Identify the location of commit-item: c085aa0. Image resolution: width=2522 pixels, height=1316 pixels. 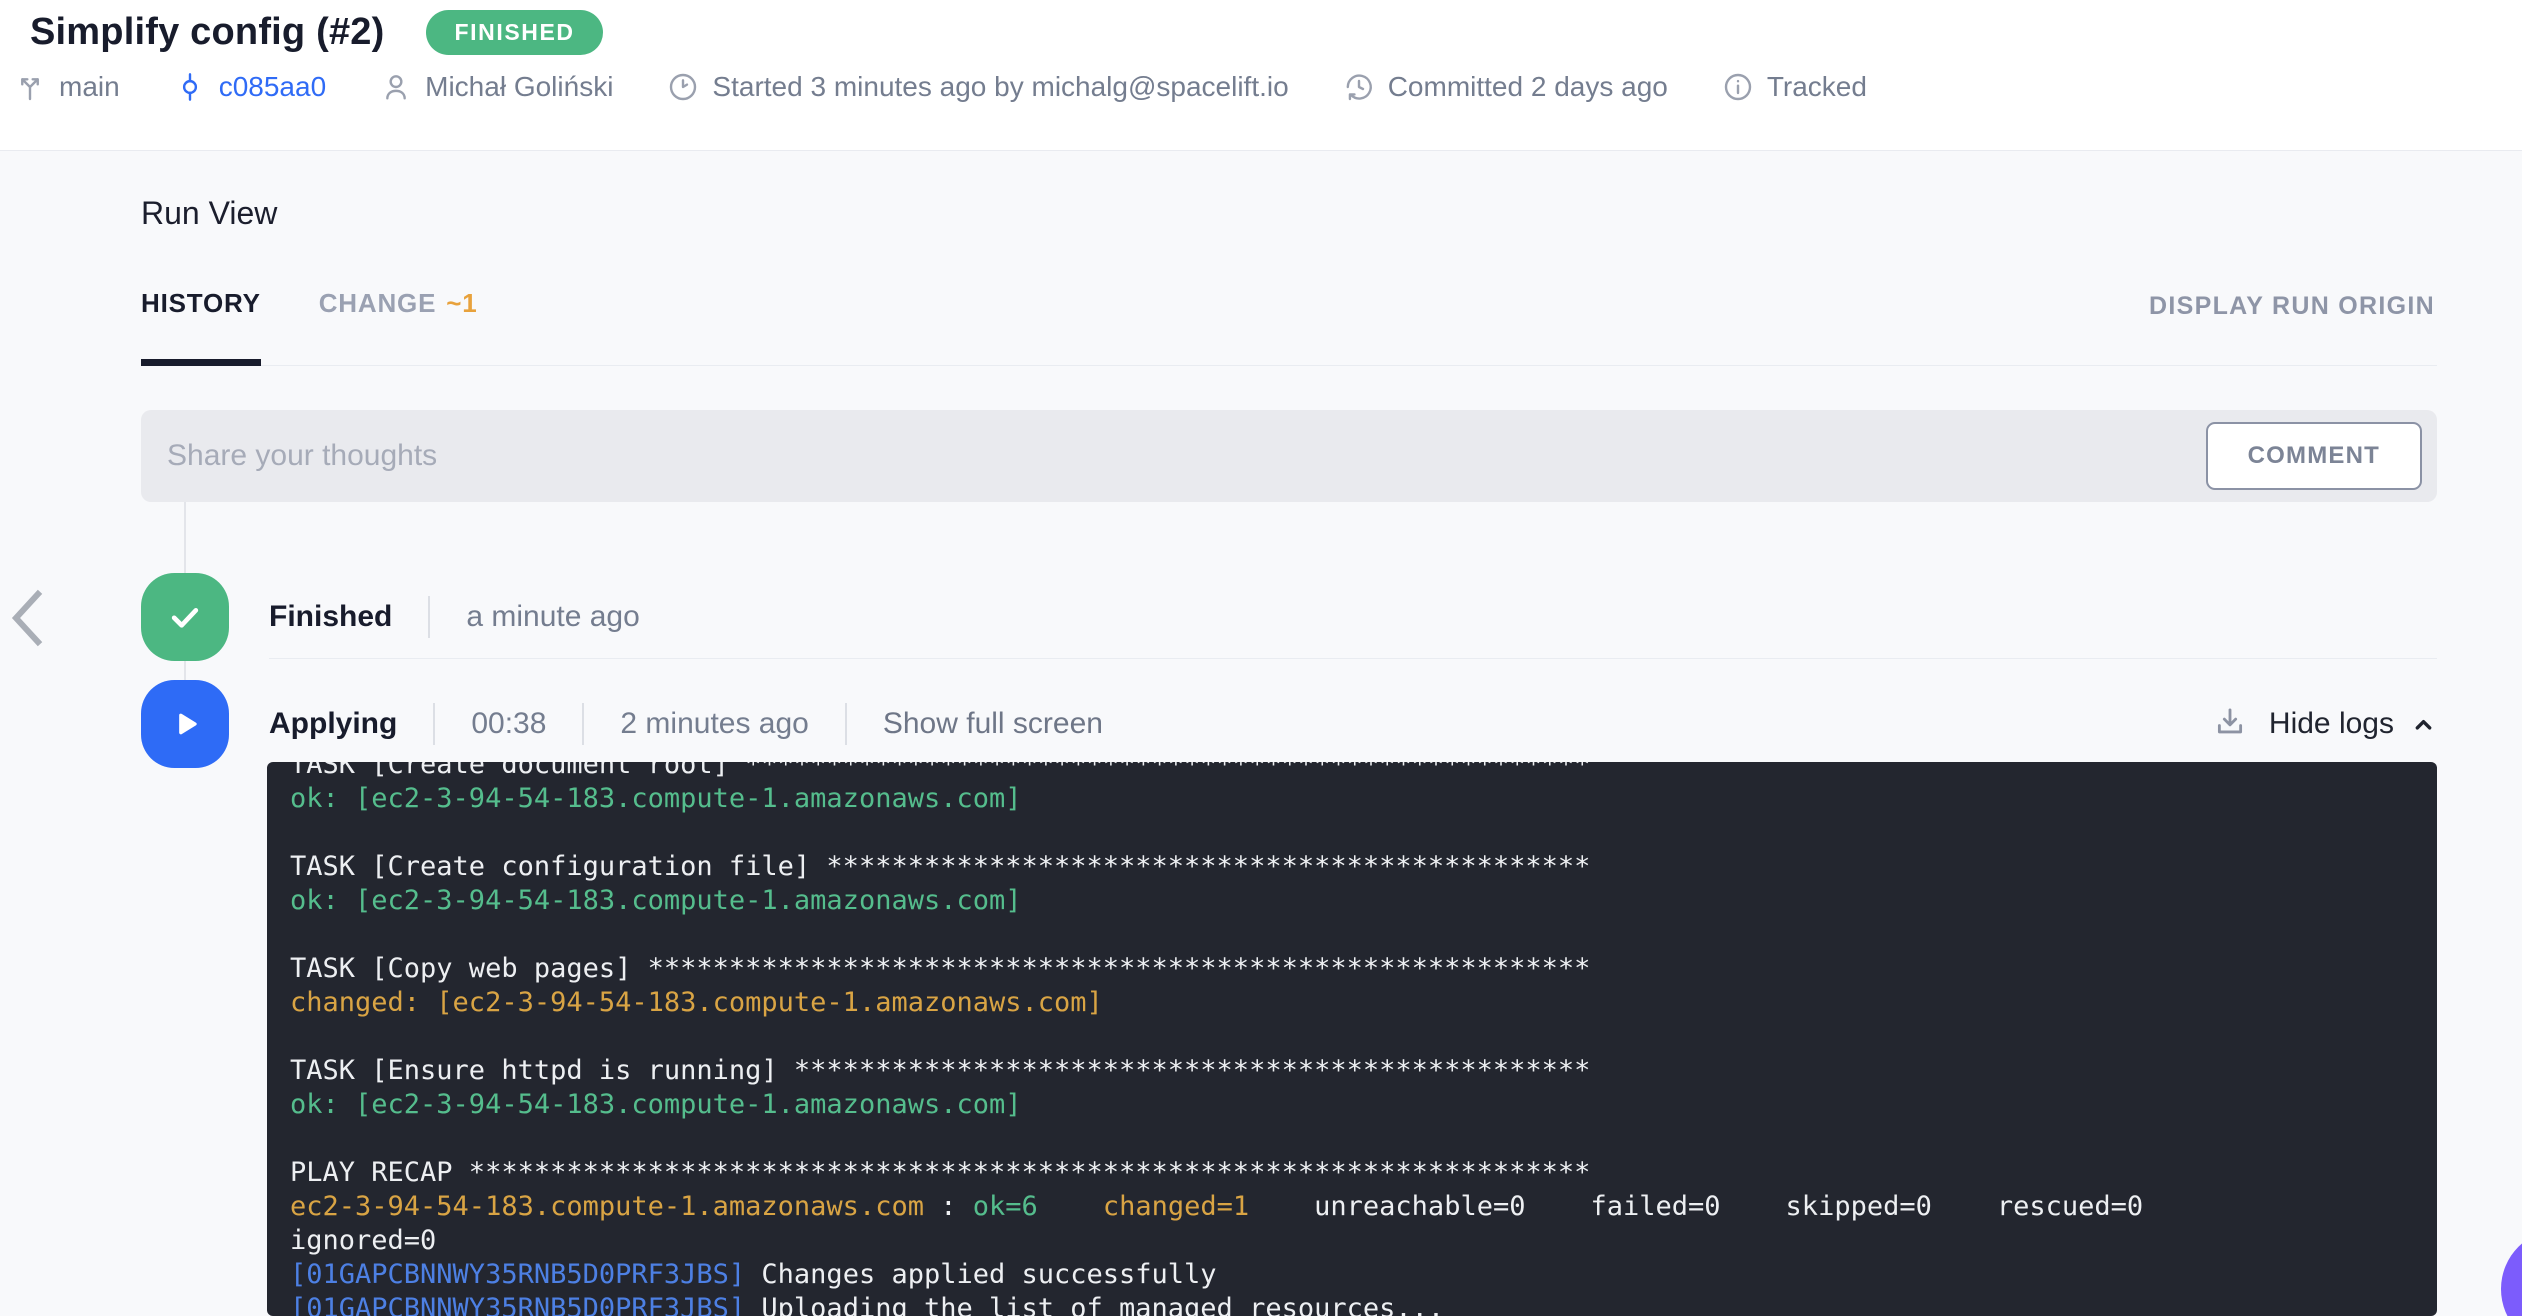
(250, 87).